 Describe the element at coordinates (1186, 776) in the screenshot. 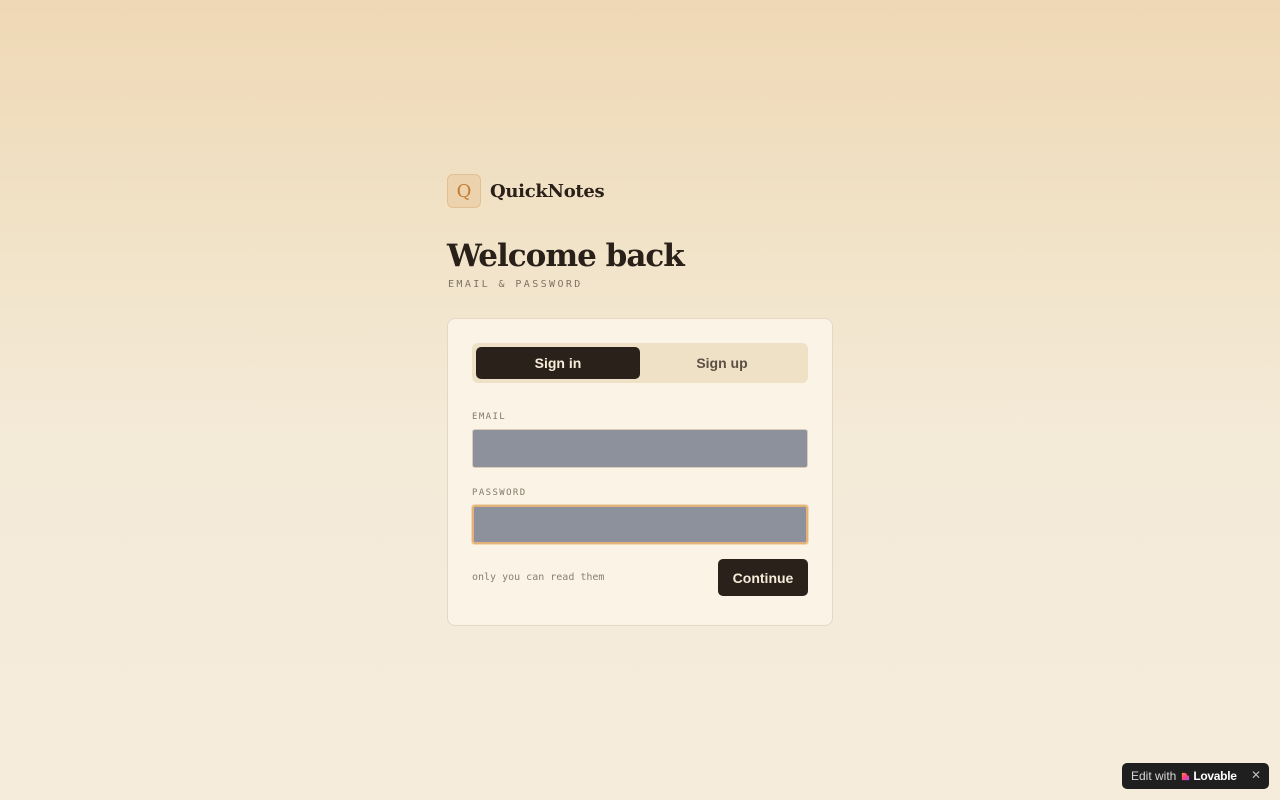

I see `lovable-heart-icon` at that location.